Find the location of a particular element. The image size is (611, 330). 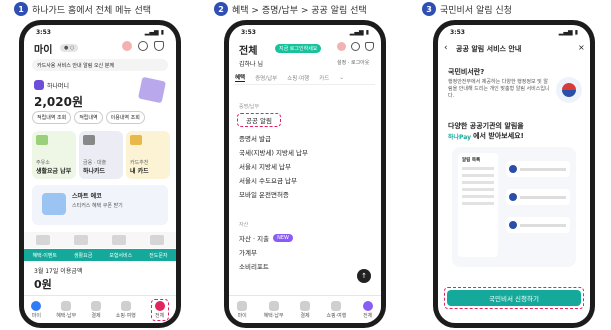

card-image is located at coordinates (152, 90).